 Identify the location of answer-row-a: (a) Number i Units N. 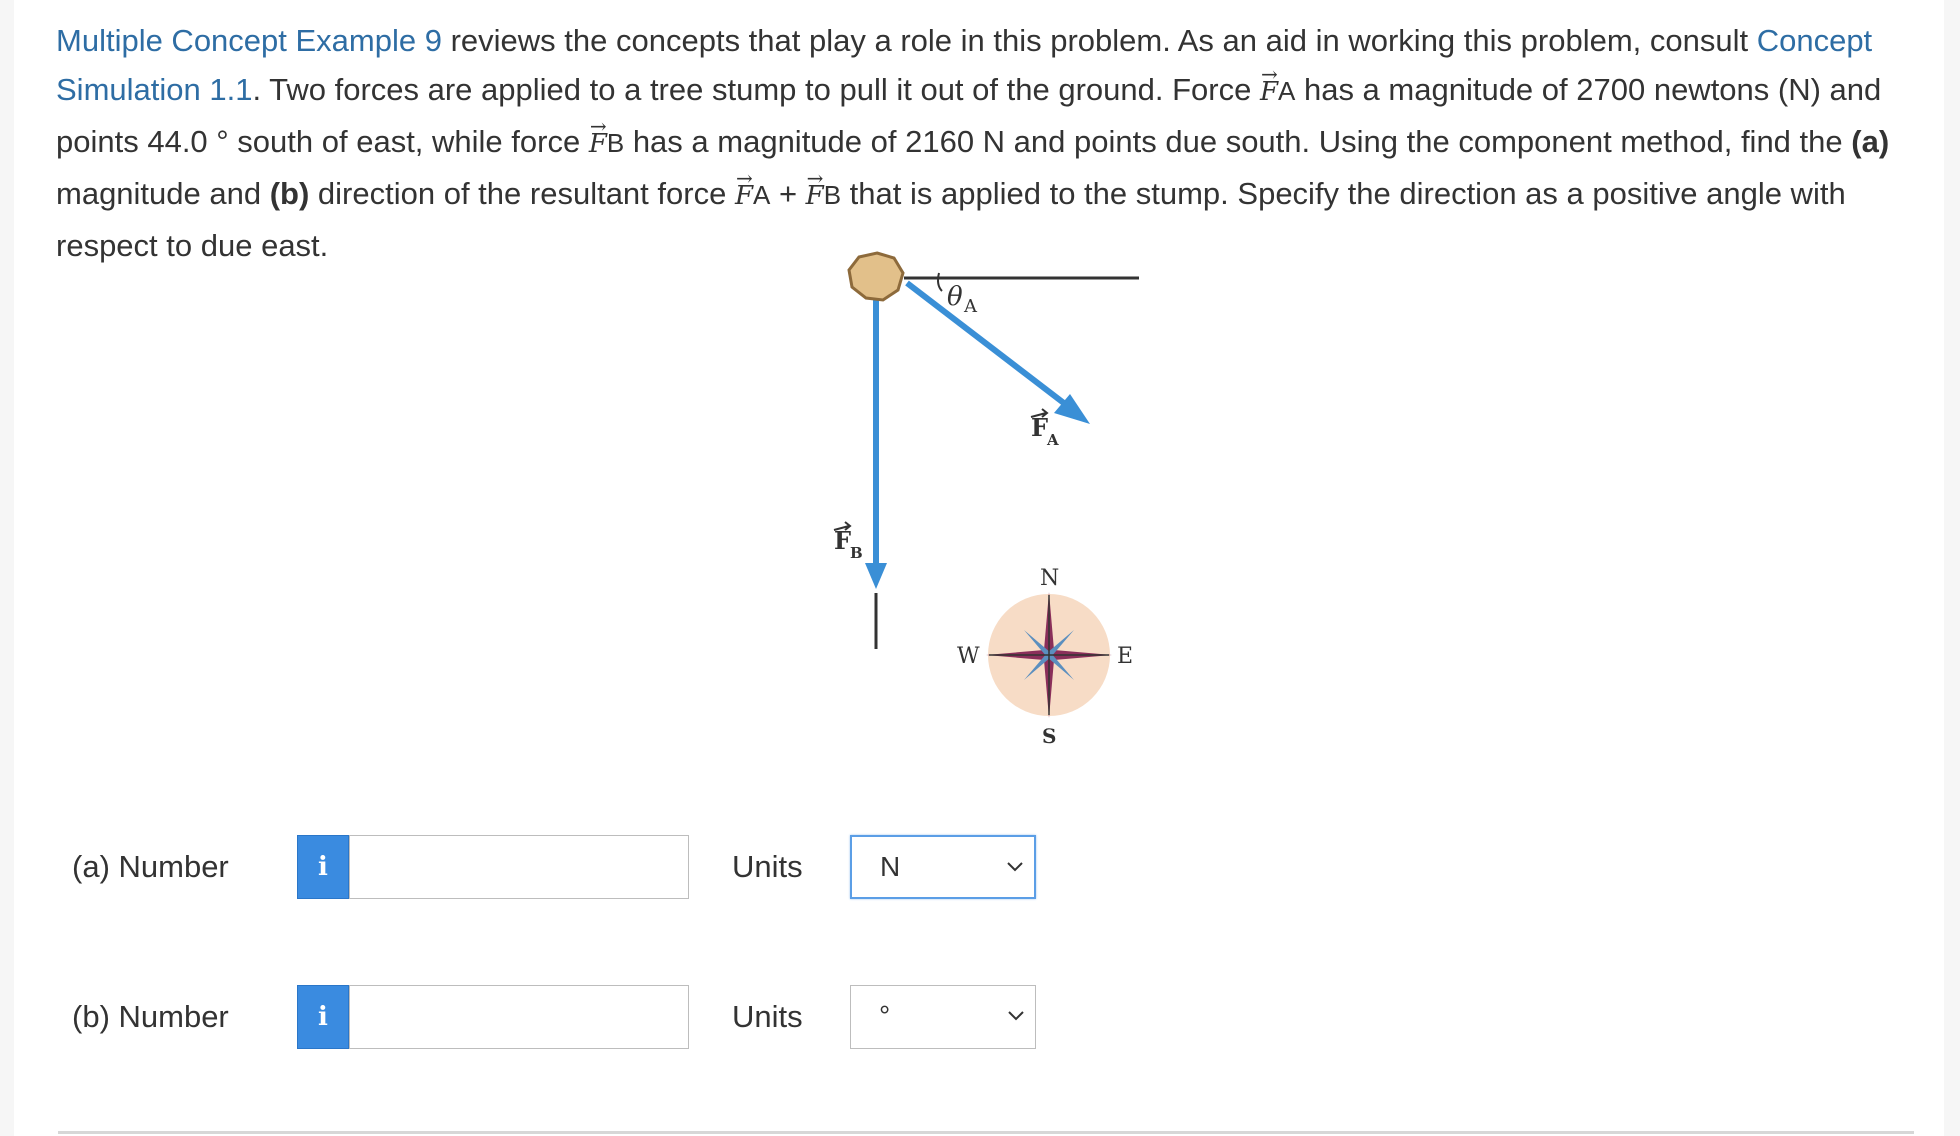
(664, 868).